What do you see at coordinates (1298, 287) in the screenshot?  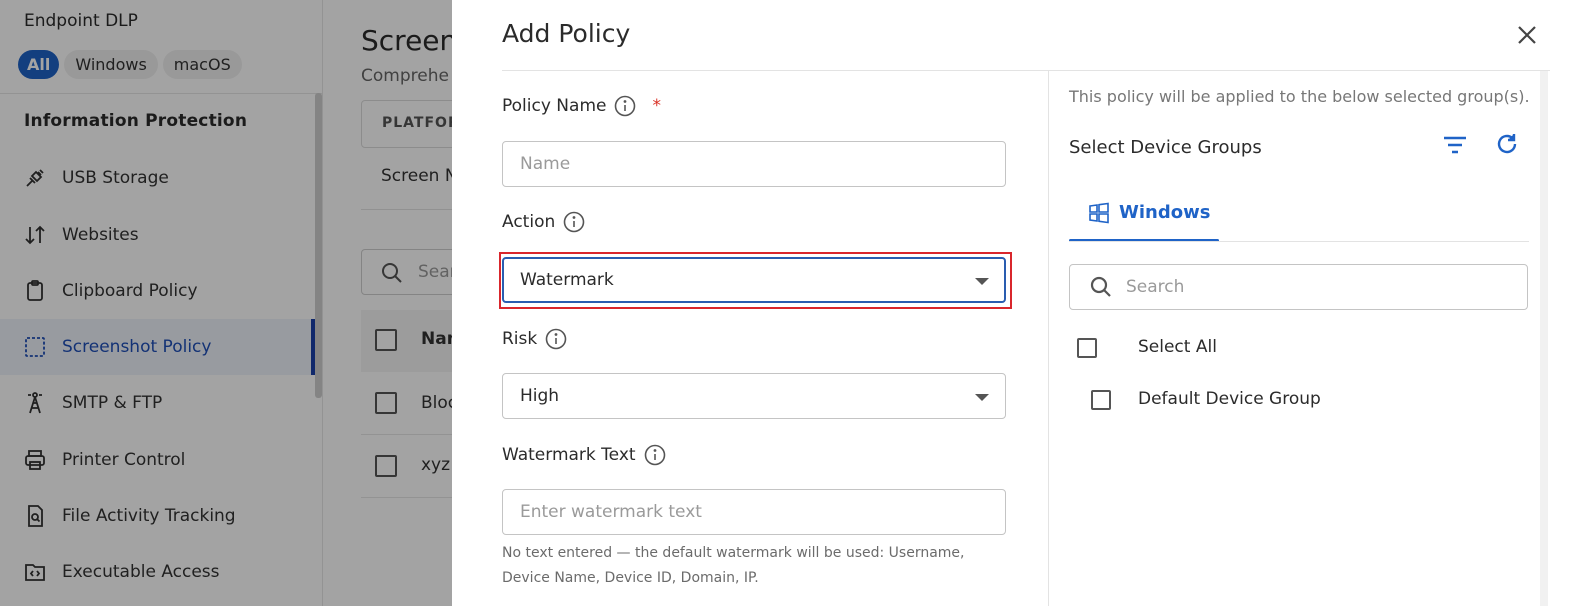 I see `device-group-search-input: Search` at bounding box center [1298, 287].